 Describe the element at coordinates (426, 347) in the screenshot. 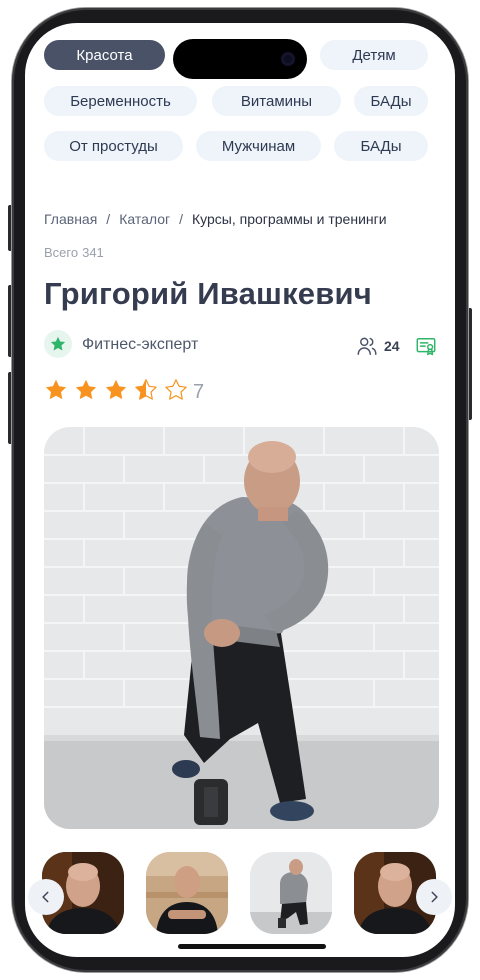

I see `certificate-icon` at that location.